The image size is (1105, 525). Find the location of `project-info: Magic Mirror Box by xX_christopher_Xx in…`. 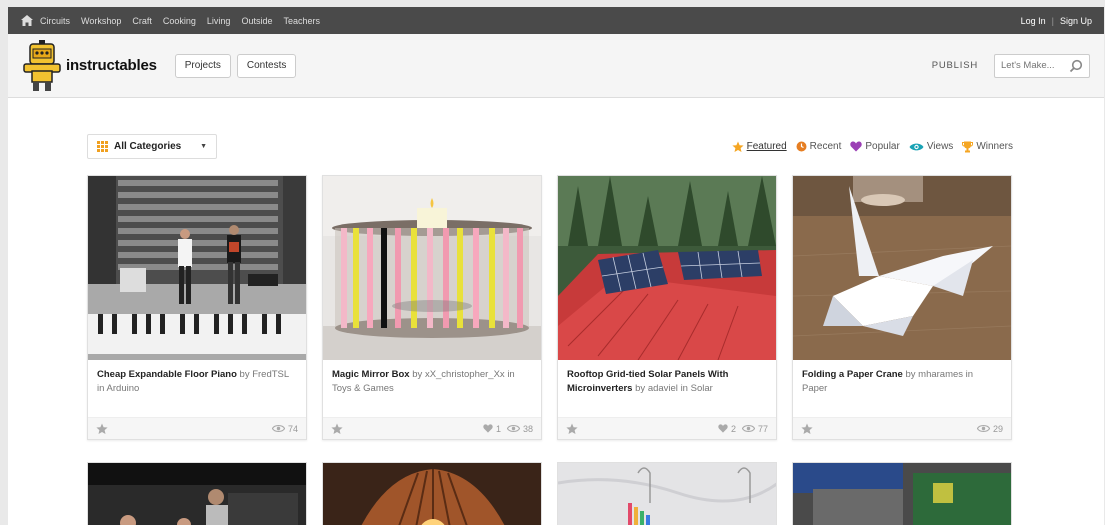

project-info: Magic Mirror Box by xX_christopher_Xx in… is located at coordinates (432, 389).